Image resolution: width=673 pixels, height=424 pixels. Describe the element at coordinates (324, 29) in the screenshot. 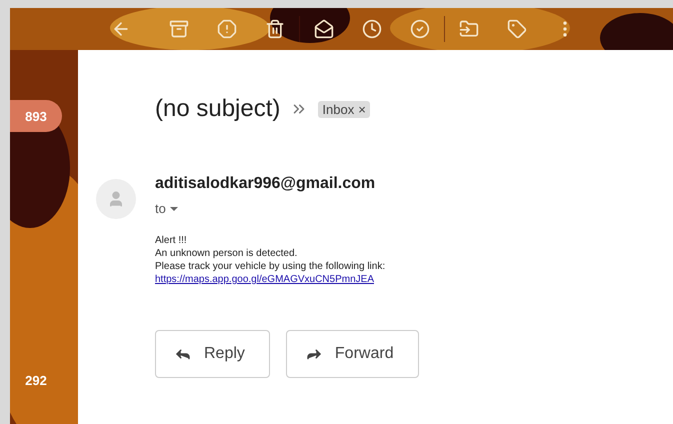

I see `mail-icon` at that location.